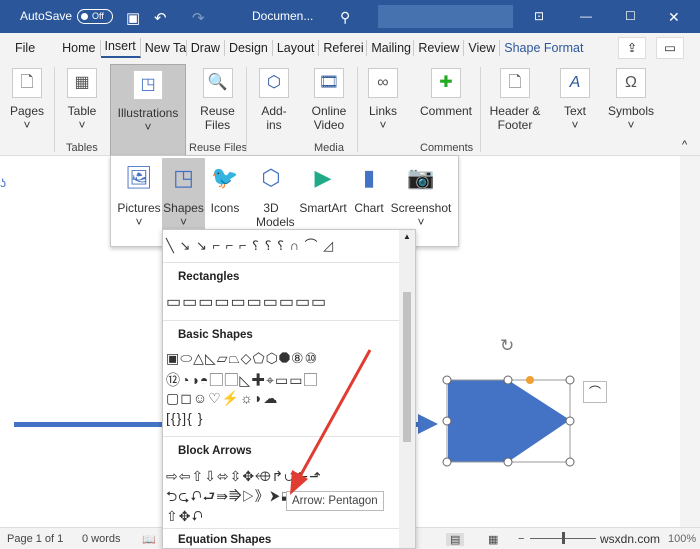  What do you see at coordinates (206, 48) in the screenshot?
I see `tab-draw: Draw` at bounding box center [206, 48].